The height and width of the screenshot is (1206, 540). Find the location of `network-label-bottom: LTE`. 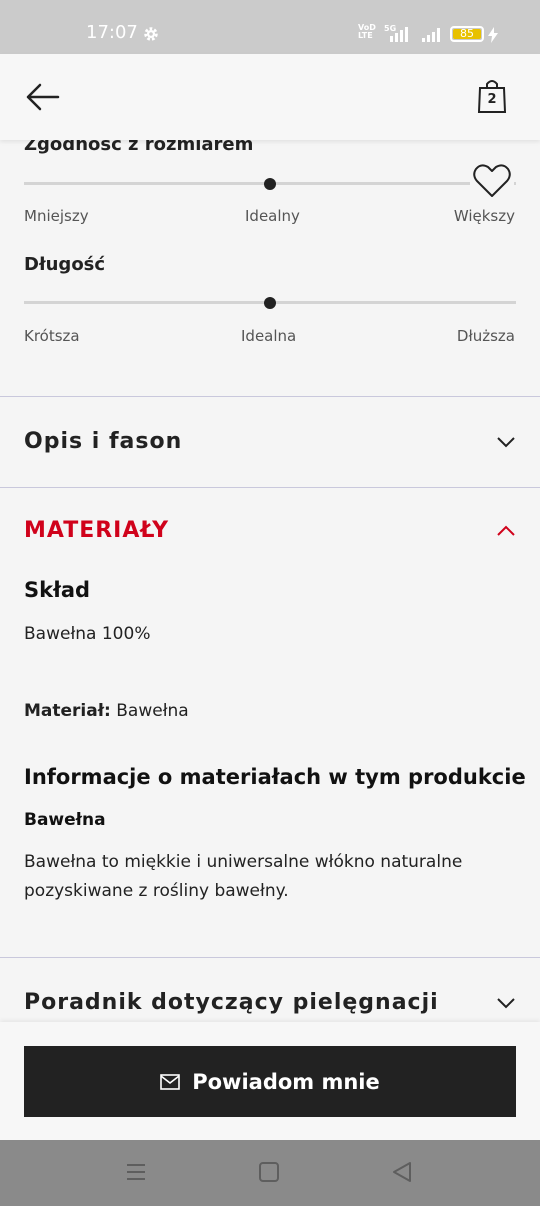

network-label-bottom: LTE is located at coordinates (365, 35).